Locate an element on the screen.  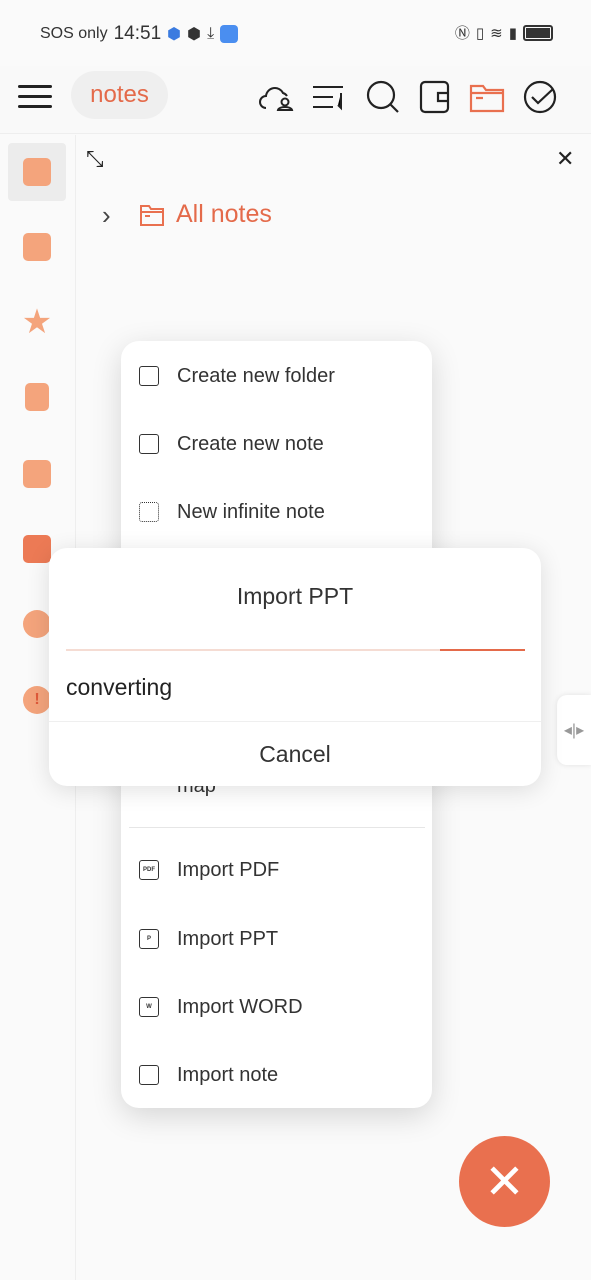
menu-icon is located at coordinates (35, 97).